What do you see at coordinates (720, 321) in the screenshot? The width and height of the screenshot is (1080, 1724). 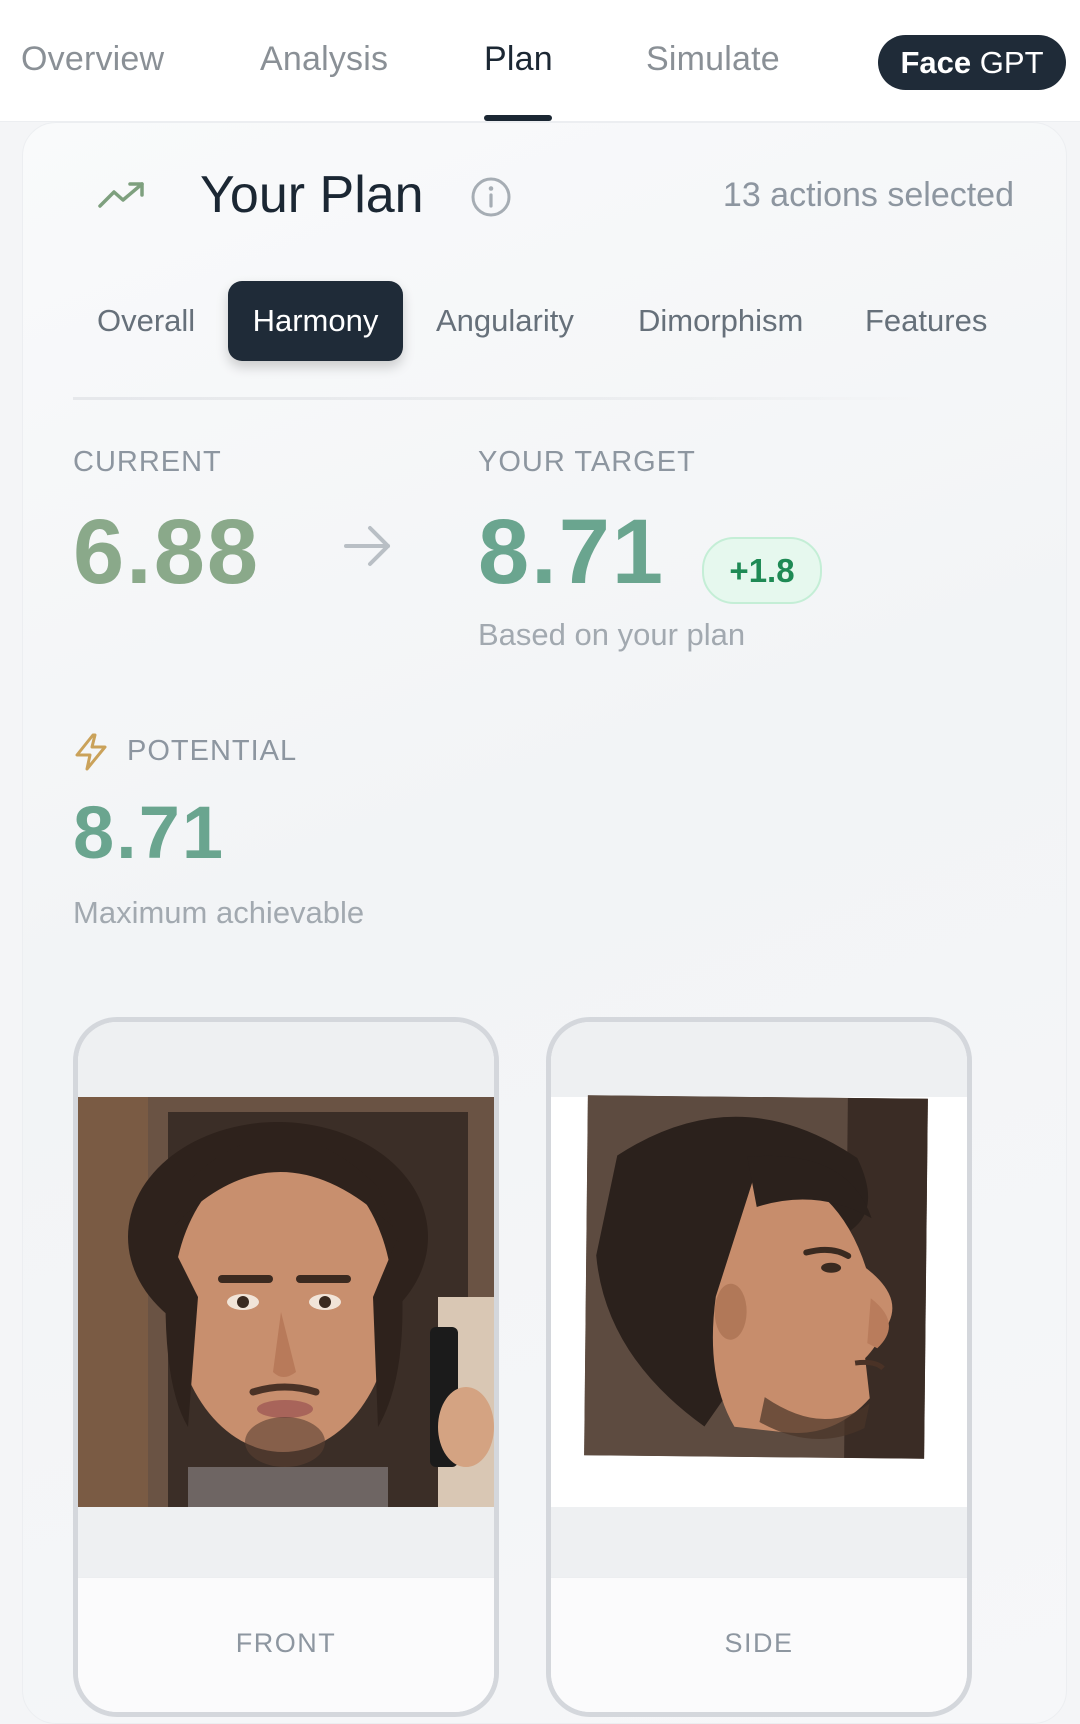 I see `subtab-dimorphism: Dimorphism` at bounding box center [720, 321].